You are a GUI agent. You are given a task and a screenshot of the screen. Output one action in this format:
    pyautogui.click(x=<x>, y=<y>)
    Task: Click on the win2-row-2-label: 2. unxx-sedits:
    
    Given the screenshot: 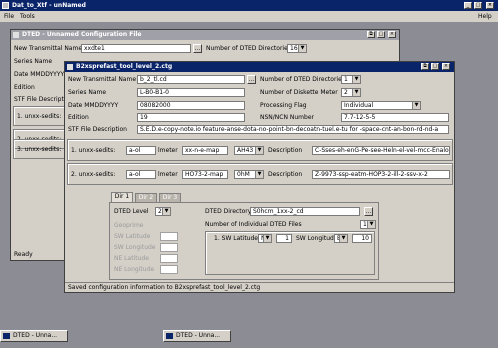 What is the action you would take?
    pyautogui.click(x=93, y=174)
    